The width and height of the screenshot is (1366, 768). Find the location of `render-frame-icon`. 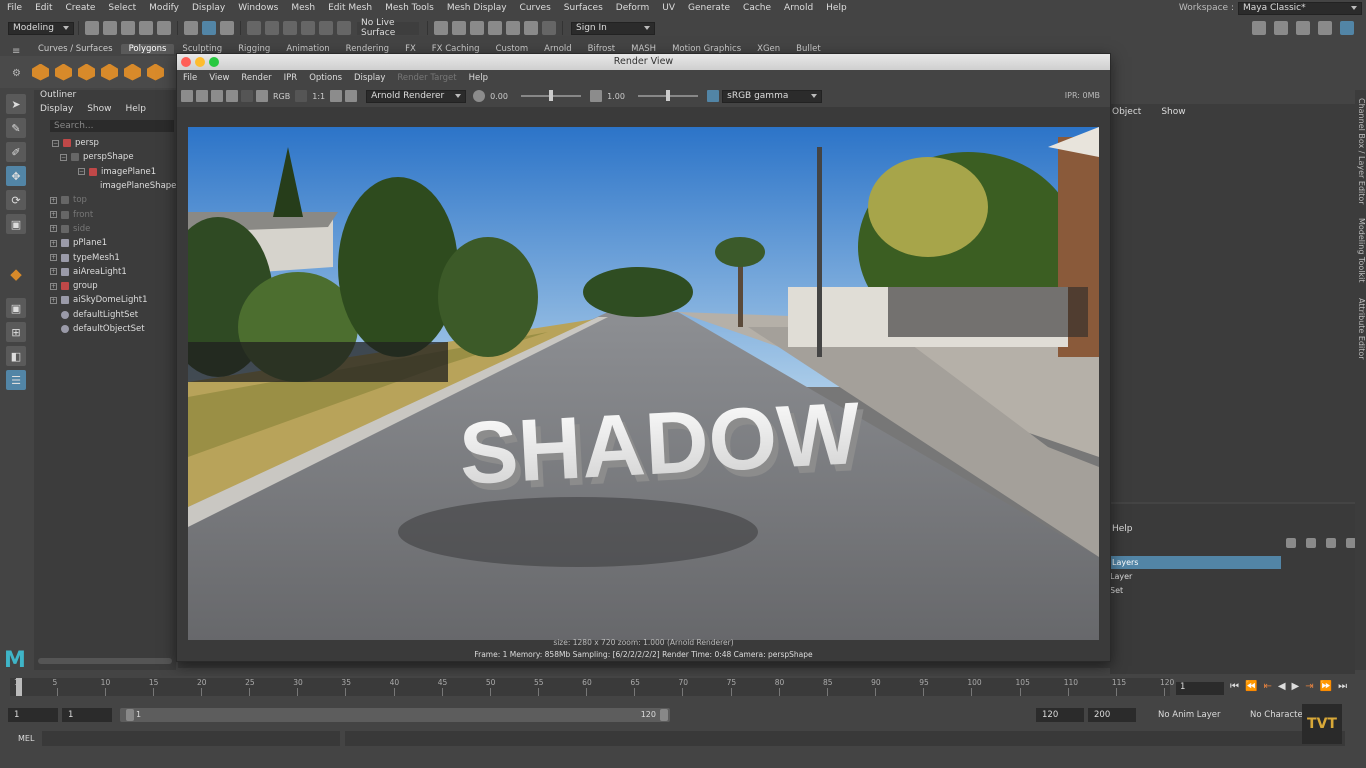

render-frame-icon is located at coordinates (459, 28).